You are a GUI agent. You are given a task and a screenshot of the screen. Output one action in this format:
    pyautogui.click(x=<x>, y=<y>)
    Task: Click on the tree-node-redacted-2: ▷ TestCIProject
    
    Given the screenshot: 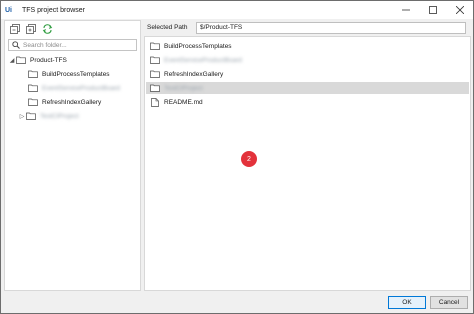 What is the action you would take?
    pyautogui.click(x=48, y=116)
    